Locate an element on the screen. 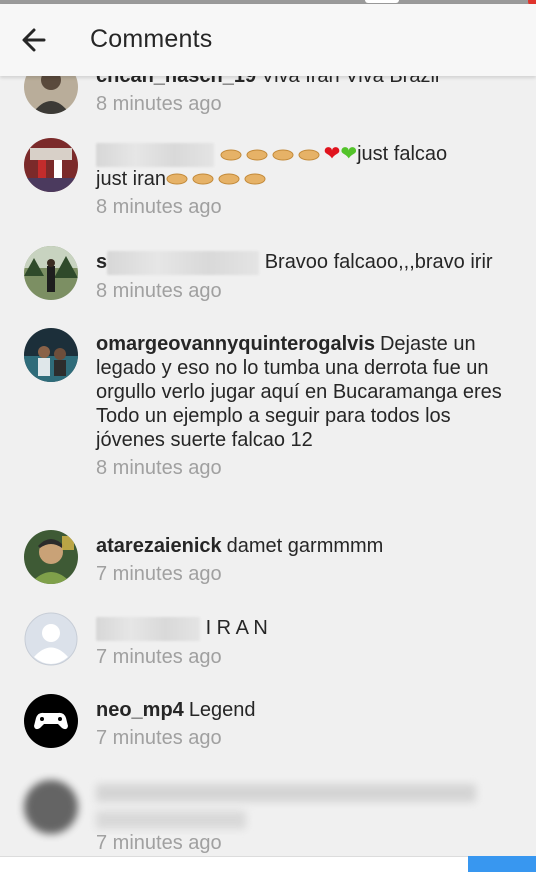  arrow-left-icon is located at coordinates (34, 40).